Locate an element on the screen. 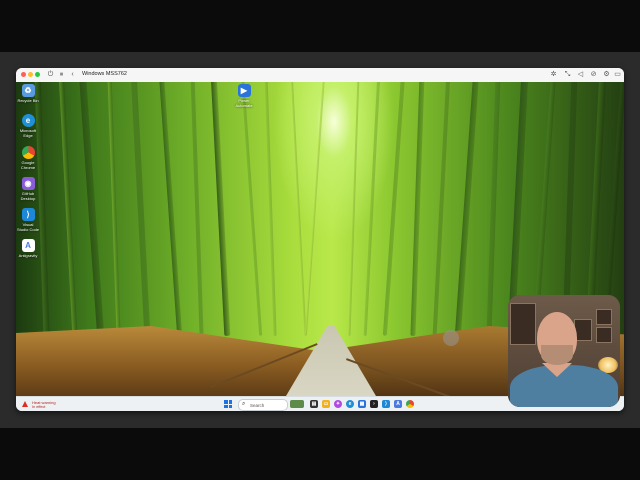  desktop-icon-antigravity: A Antigravity is located at coordinates (28, 248).